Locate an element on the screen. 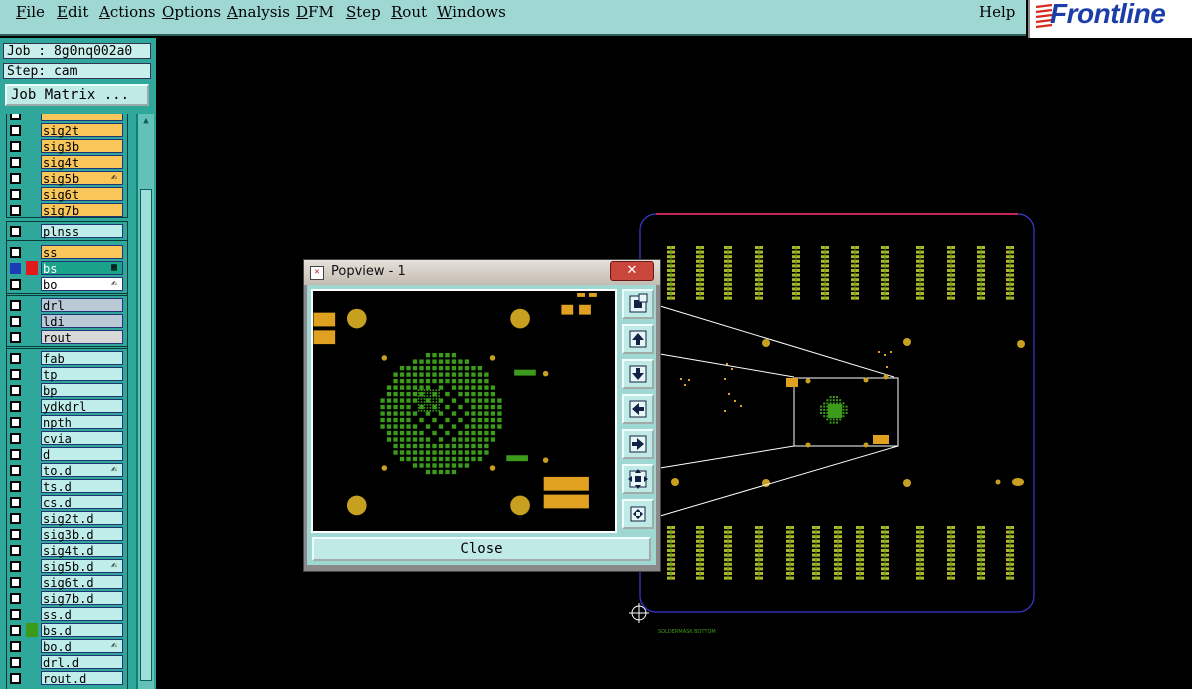 The image size is (1192, 689). menu-dfm: DFM is located at coordinates (315, 12).